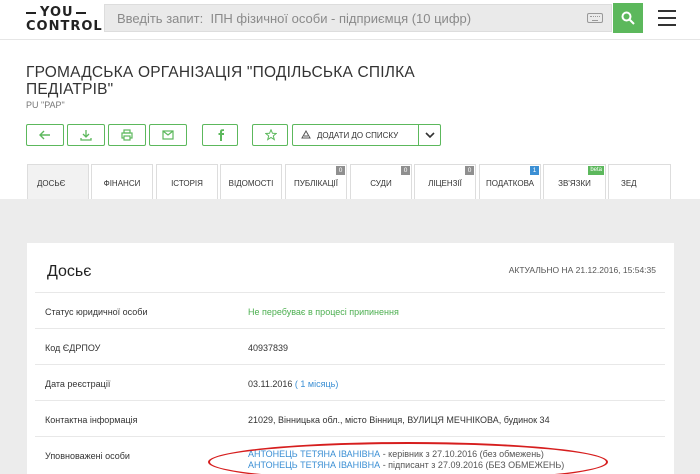 The image size is (700, 474). Describe the element at coordinates (350, 346) in the screenshot. I see `dossier-row-edrpou: Код ЄДРПОУ 40937839` at that location.